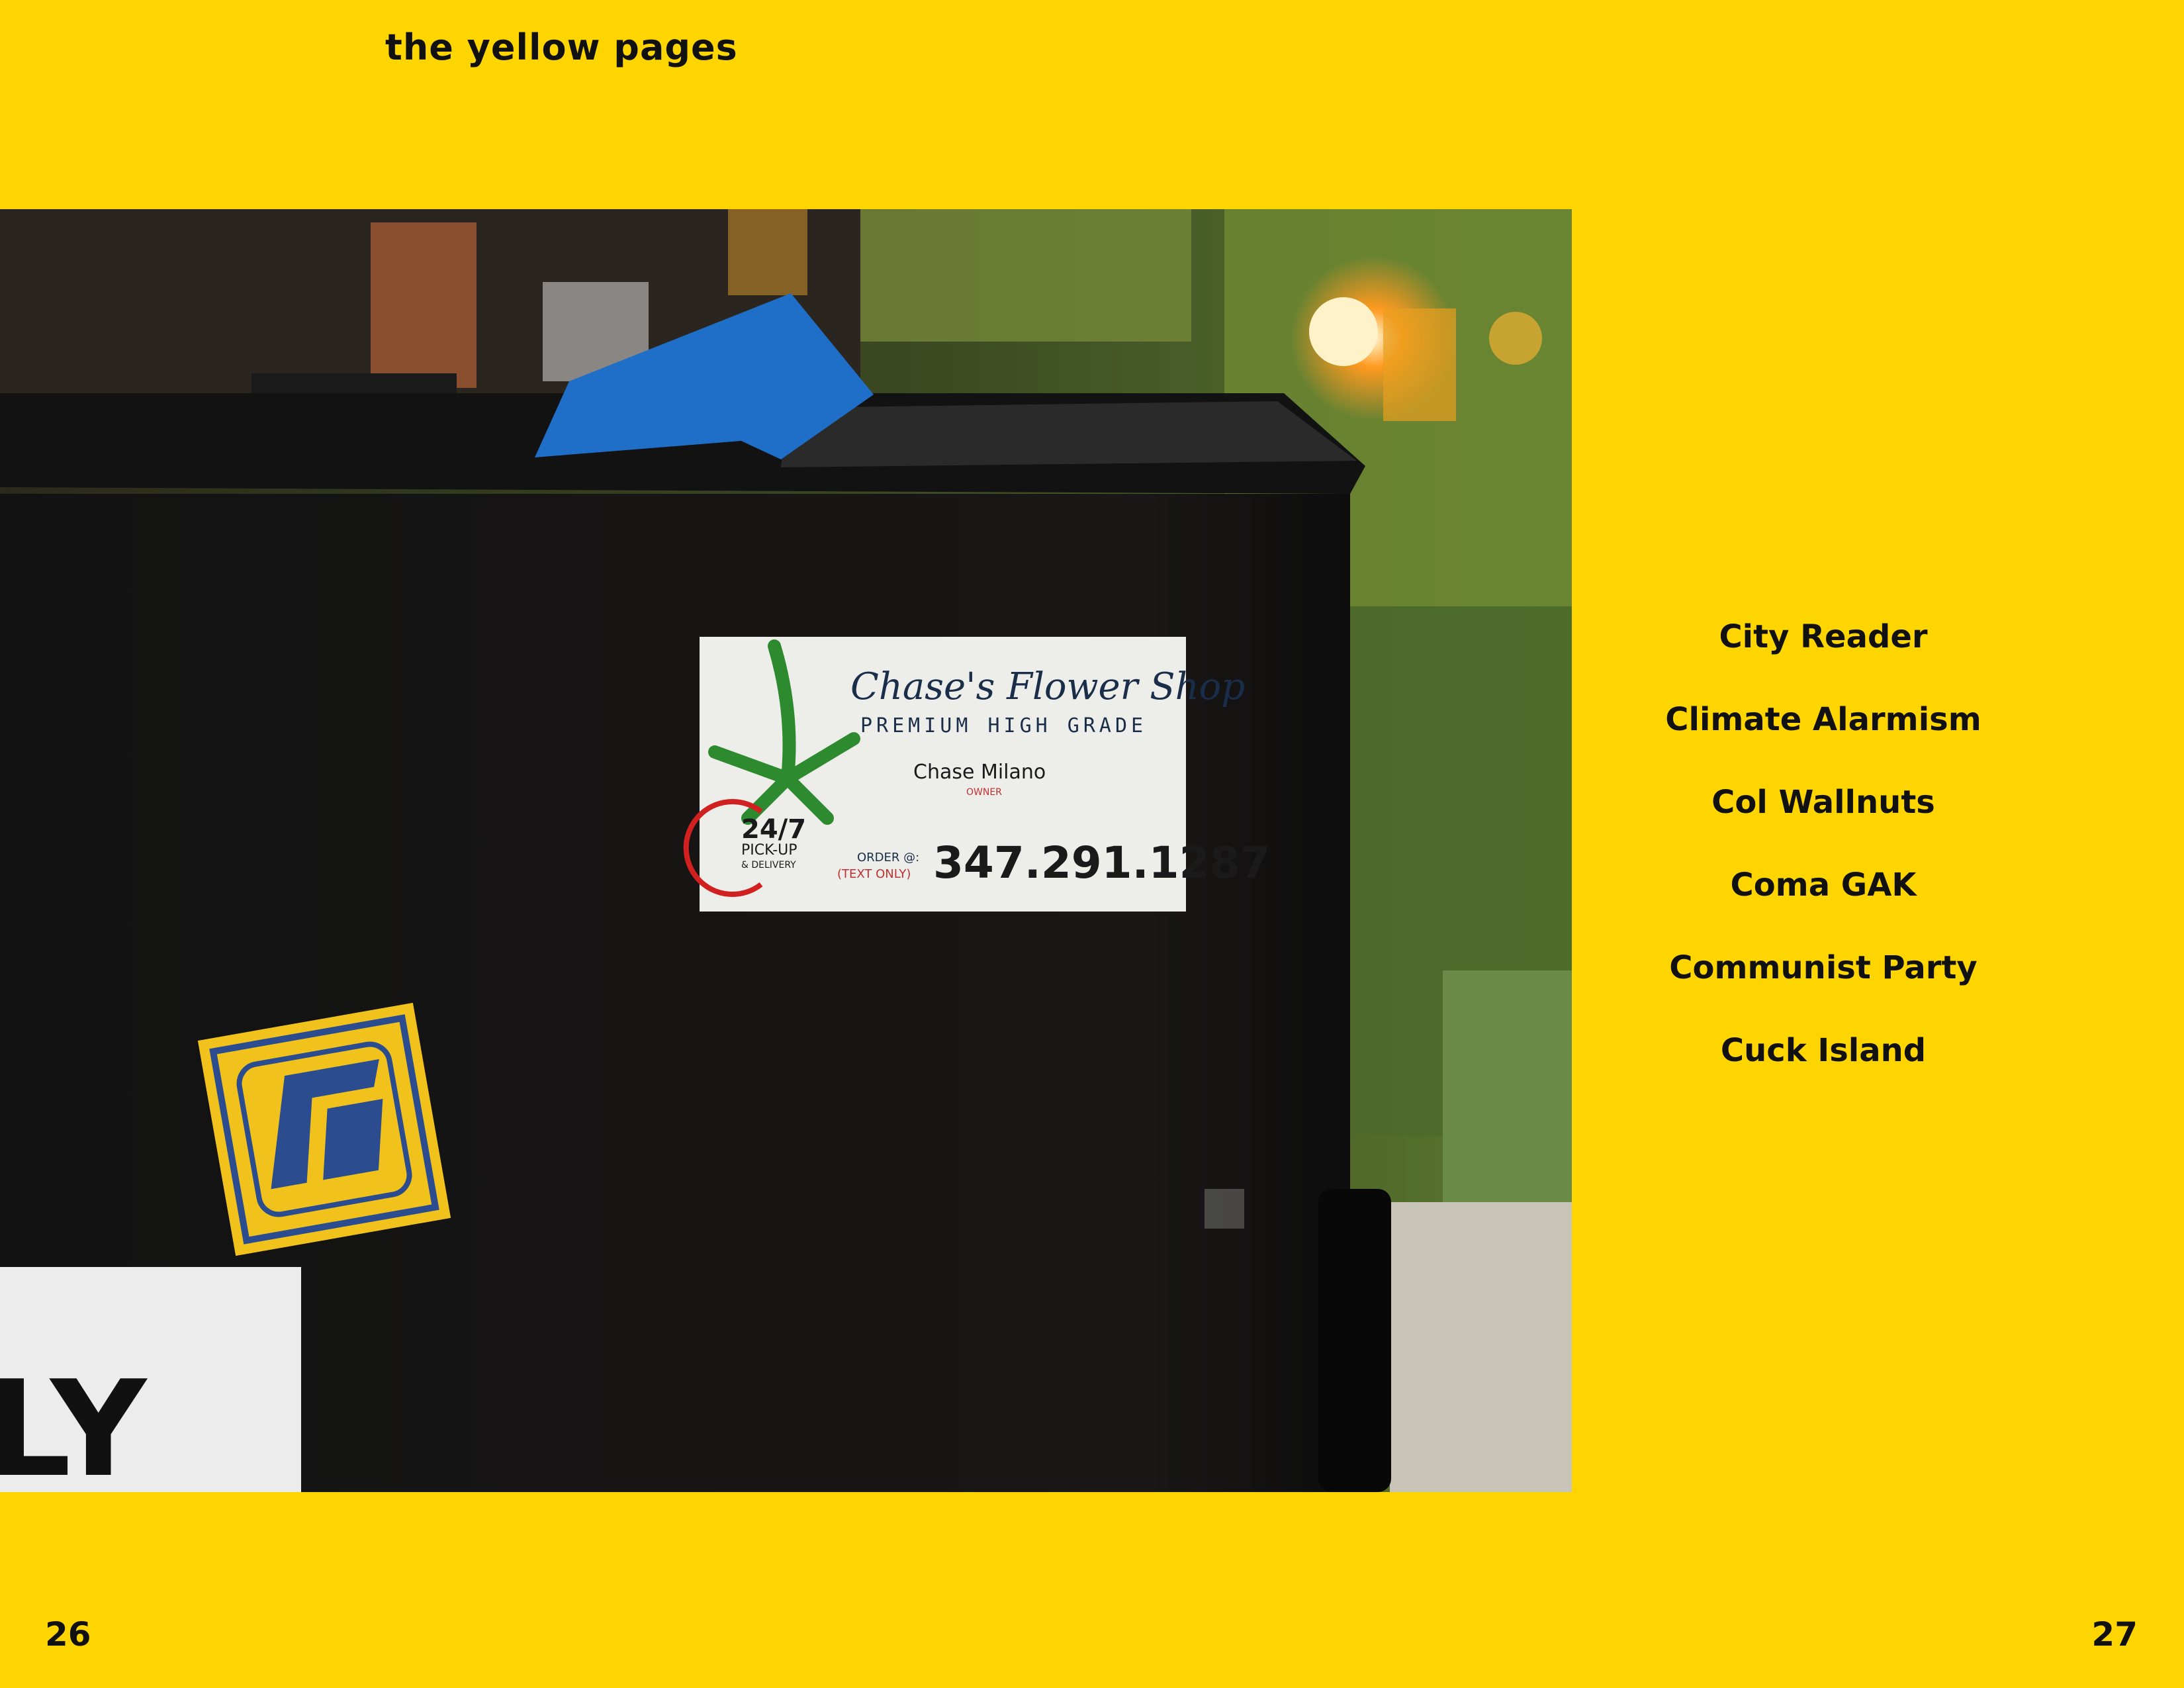 This screenshot has height=1688, width=2184. What do you see at coordinates (1823, 885) in the screenshot?
I see `directory-item: Coma GAK` at bounding box center [1823, 885].